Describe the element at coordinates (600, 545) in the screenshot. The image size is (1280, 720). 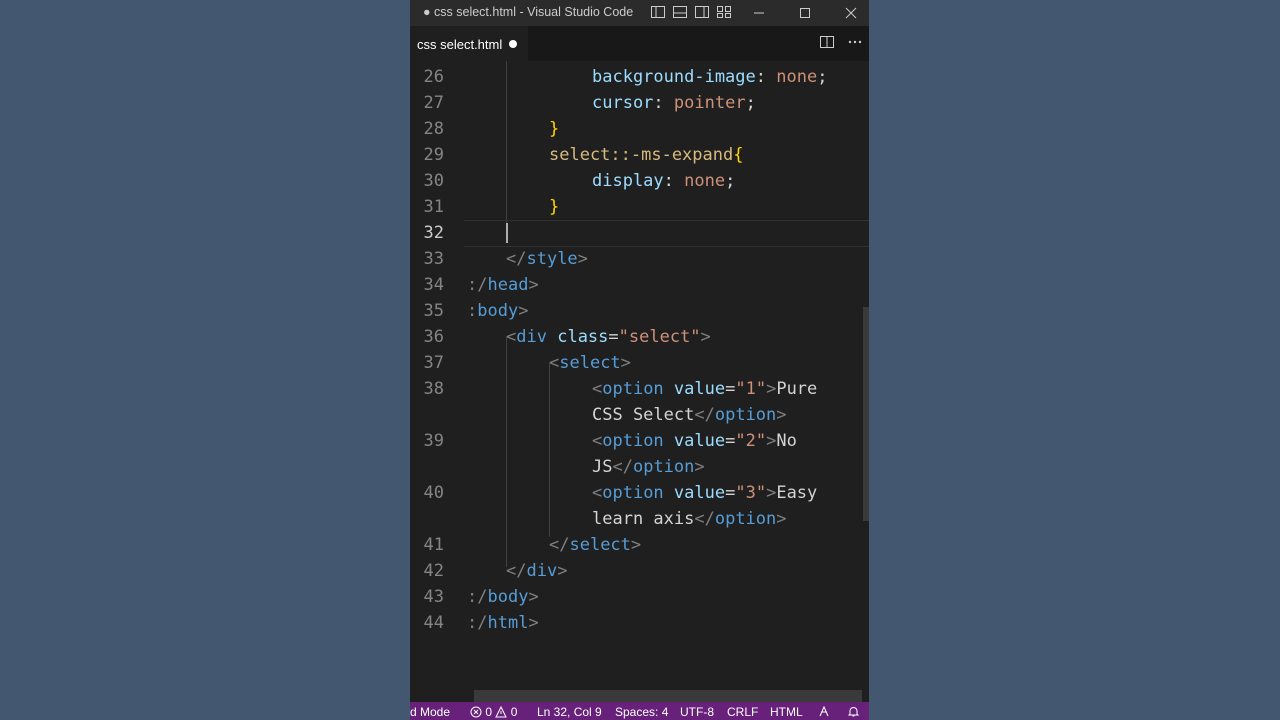
I see `html-tag: select` at that location.